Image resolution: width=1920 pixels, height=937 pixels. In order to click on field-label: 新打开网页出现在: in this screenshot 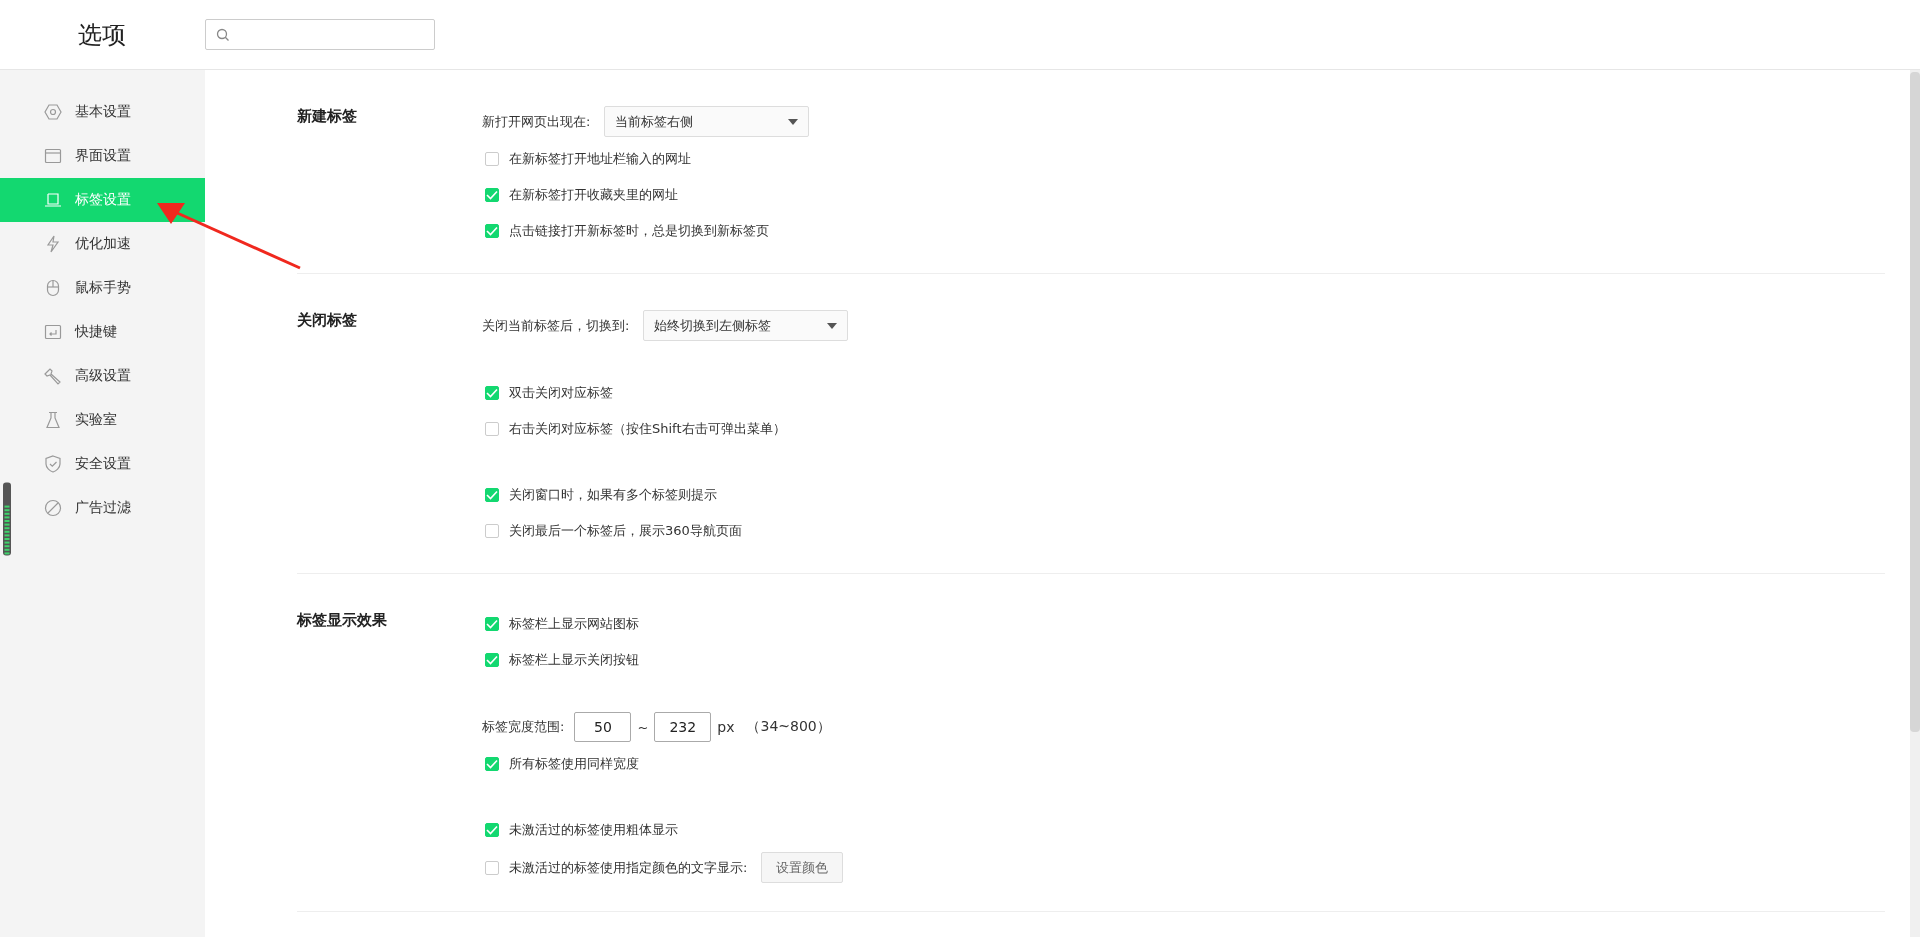, I will do `click(536, 121)`.